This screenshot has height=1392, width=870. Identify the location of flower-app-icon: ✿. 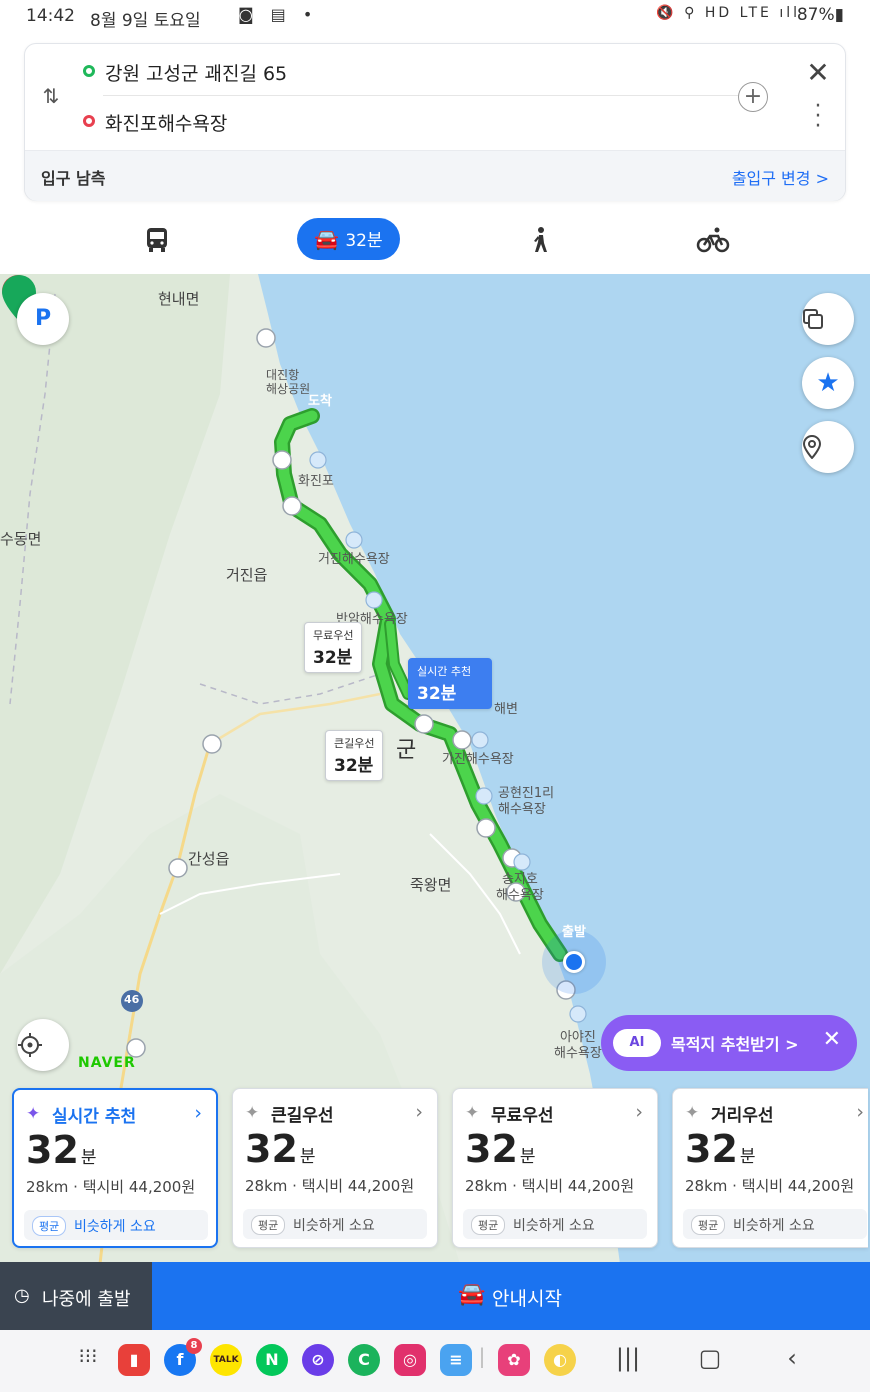
(514, 1360).